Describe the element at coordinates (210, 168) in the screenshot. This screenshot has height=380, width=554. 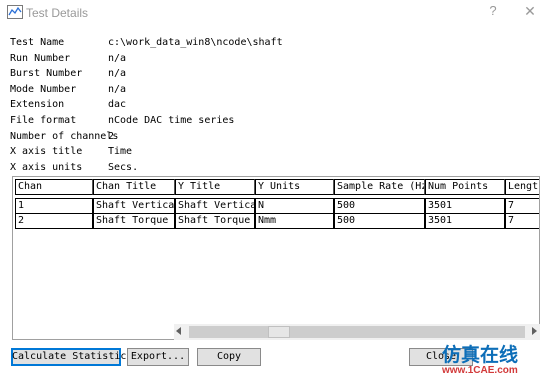
I see `info-row-x-axis-units: X axis units Secs.` at that location.